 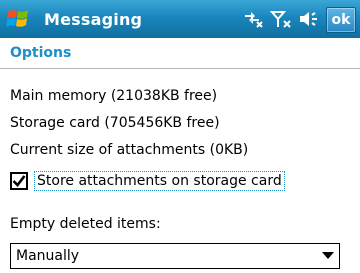 What do you see at coordinates (41, 53) in the screenshot?
I see `section-title: Options` at bounding box center [41, 53].